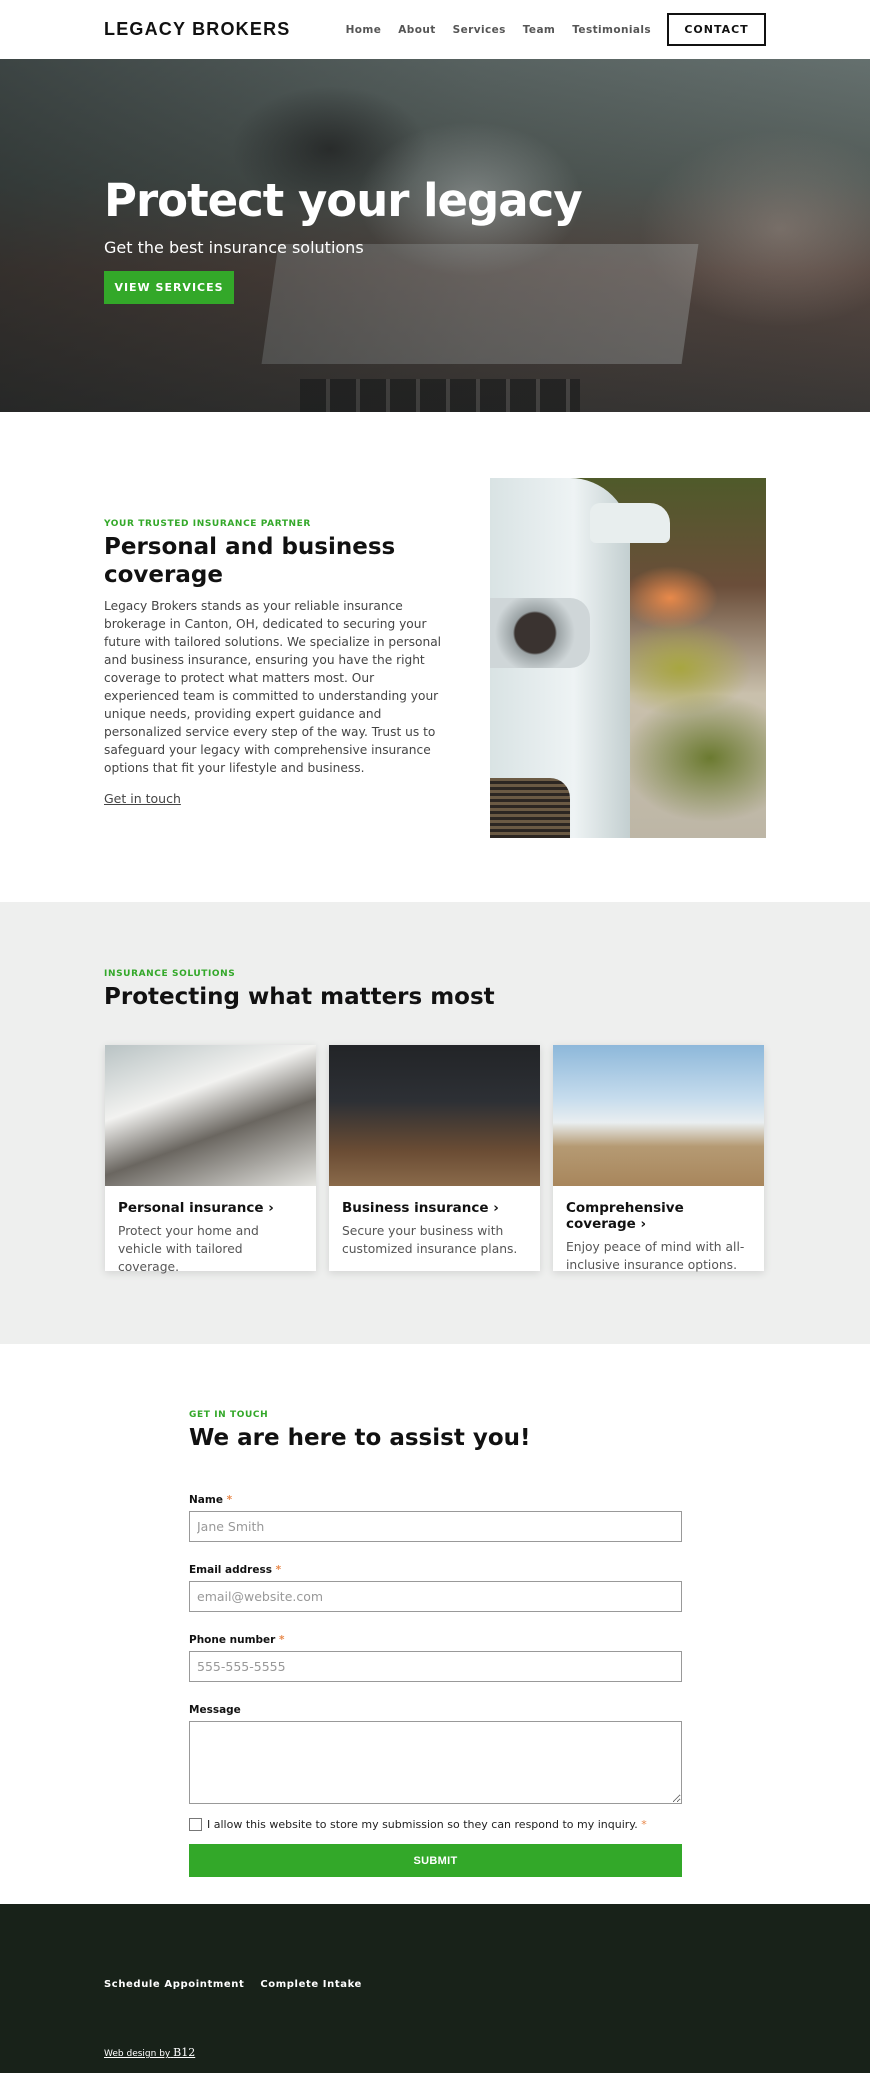 The image size is (870, 2073). I want to click on contact-header: GET IN TOUCH We are here to assist you!, so click(360, 1431).